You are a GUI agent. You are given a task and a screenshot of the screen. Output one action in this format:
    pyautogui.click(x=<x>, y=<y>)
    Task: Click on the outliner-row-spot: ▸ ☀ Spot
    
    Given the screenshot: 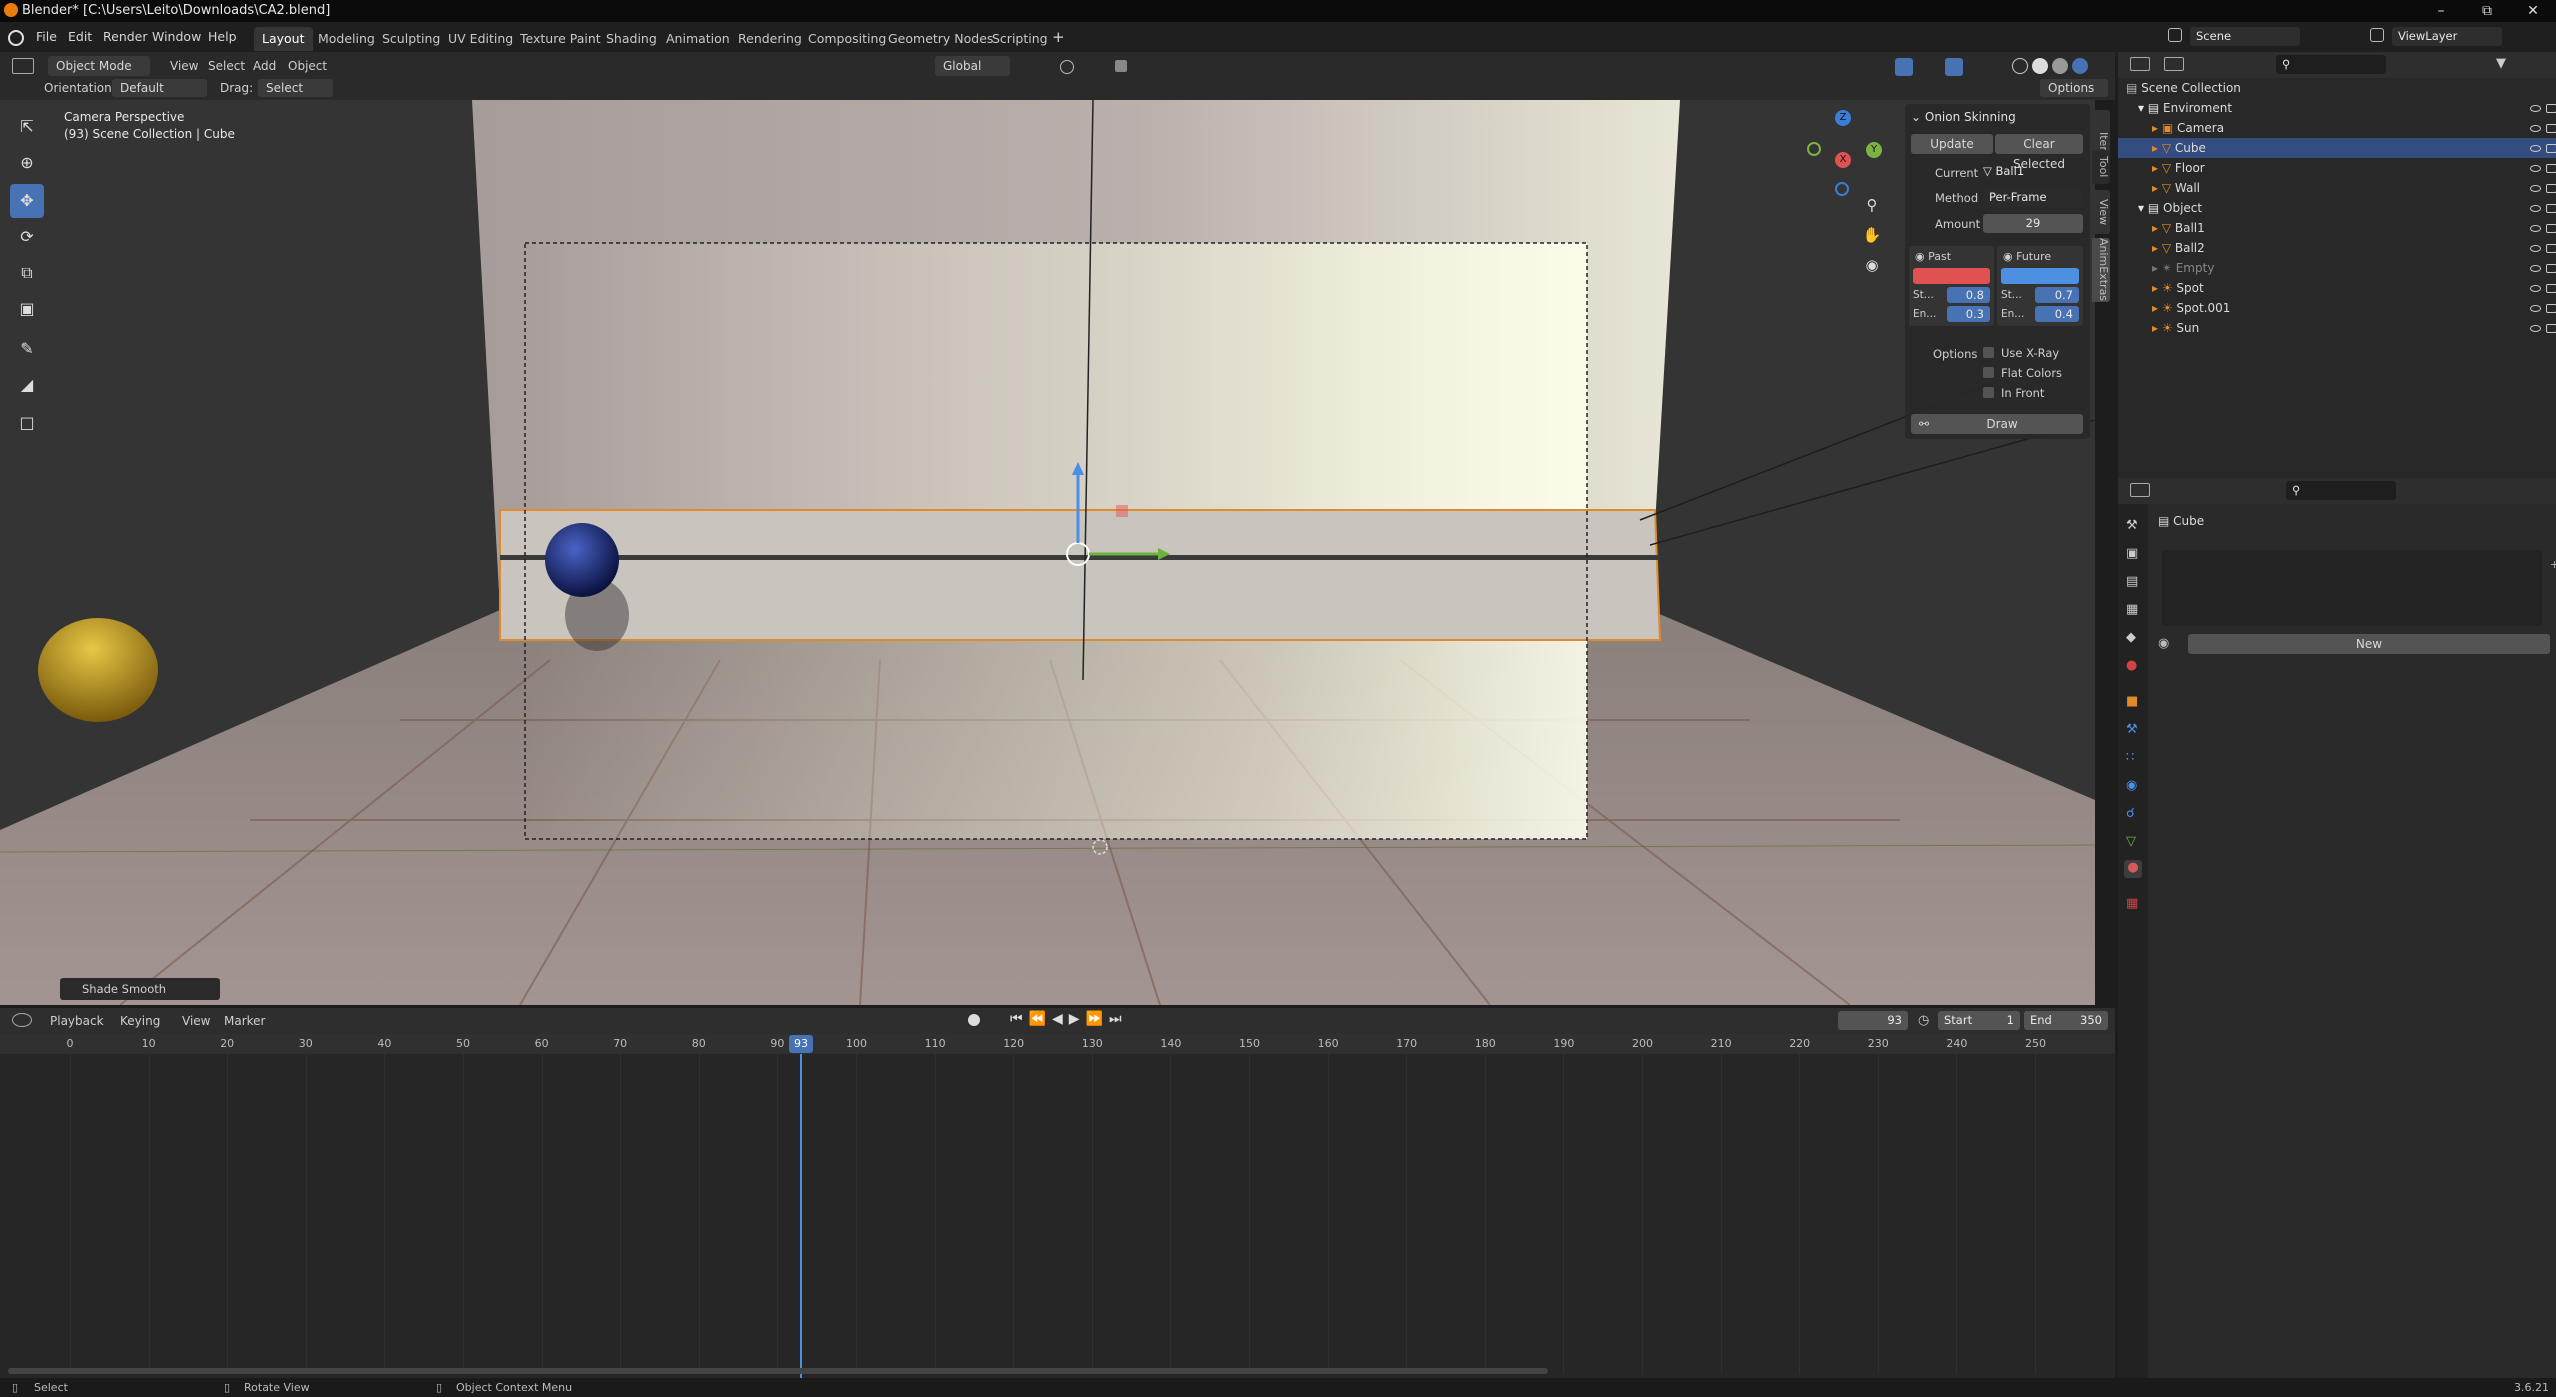 What is the action you would take?
    pyautogui.click(x=2337, y=288)
    